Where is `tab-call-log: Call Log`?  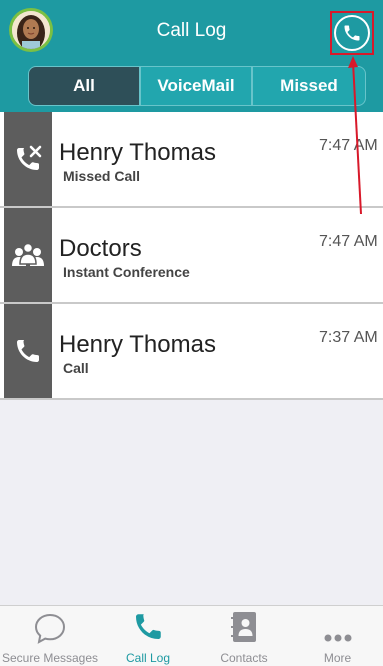
tab-call-log: Call Log is located at coordinates (148, 636).